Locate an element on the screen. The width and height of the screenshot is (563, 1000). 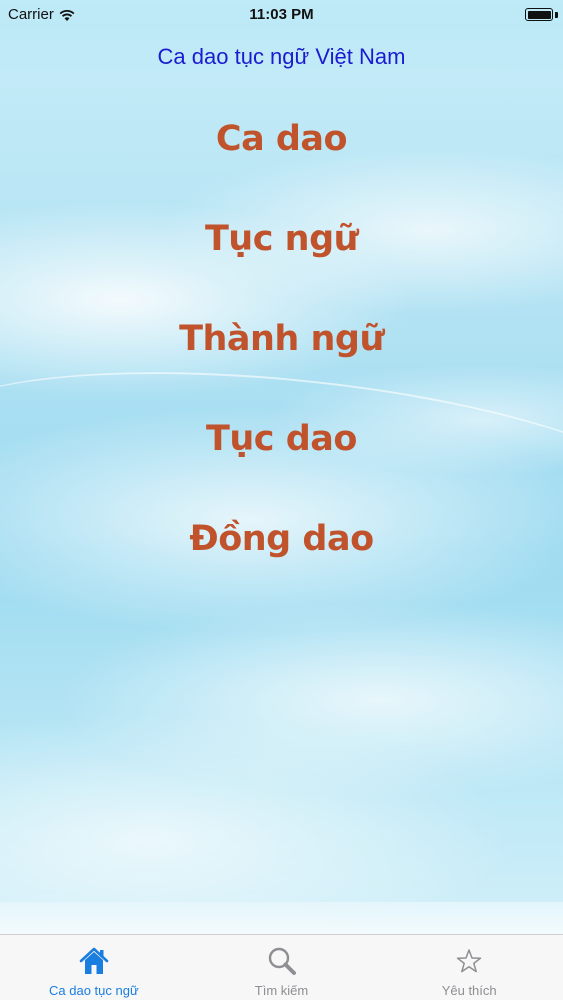
tab-yeu-thich: Yêu thích is located at coordinates (469, 967).